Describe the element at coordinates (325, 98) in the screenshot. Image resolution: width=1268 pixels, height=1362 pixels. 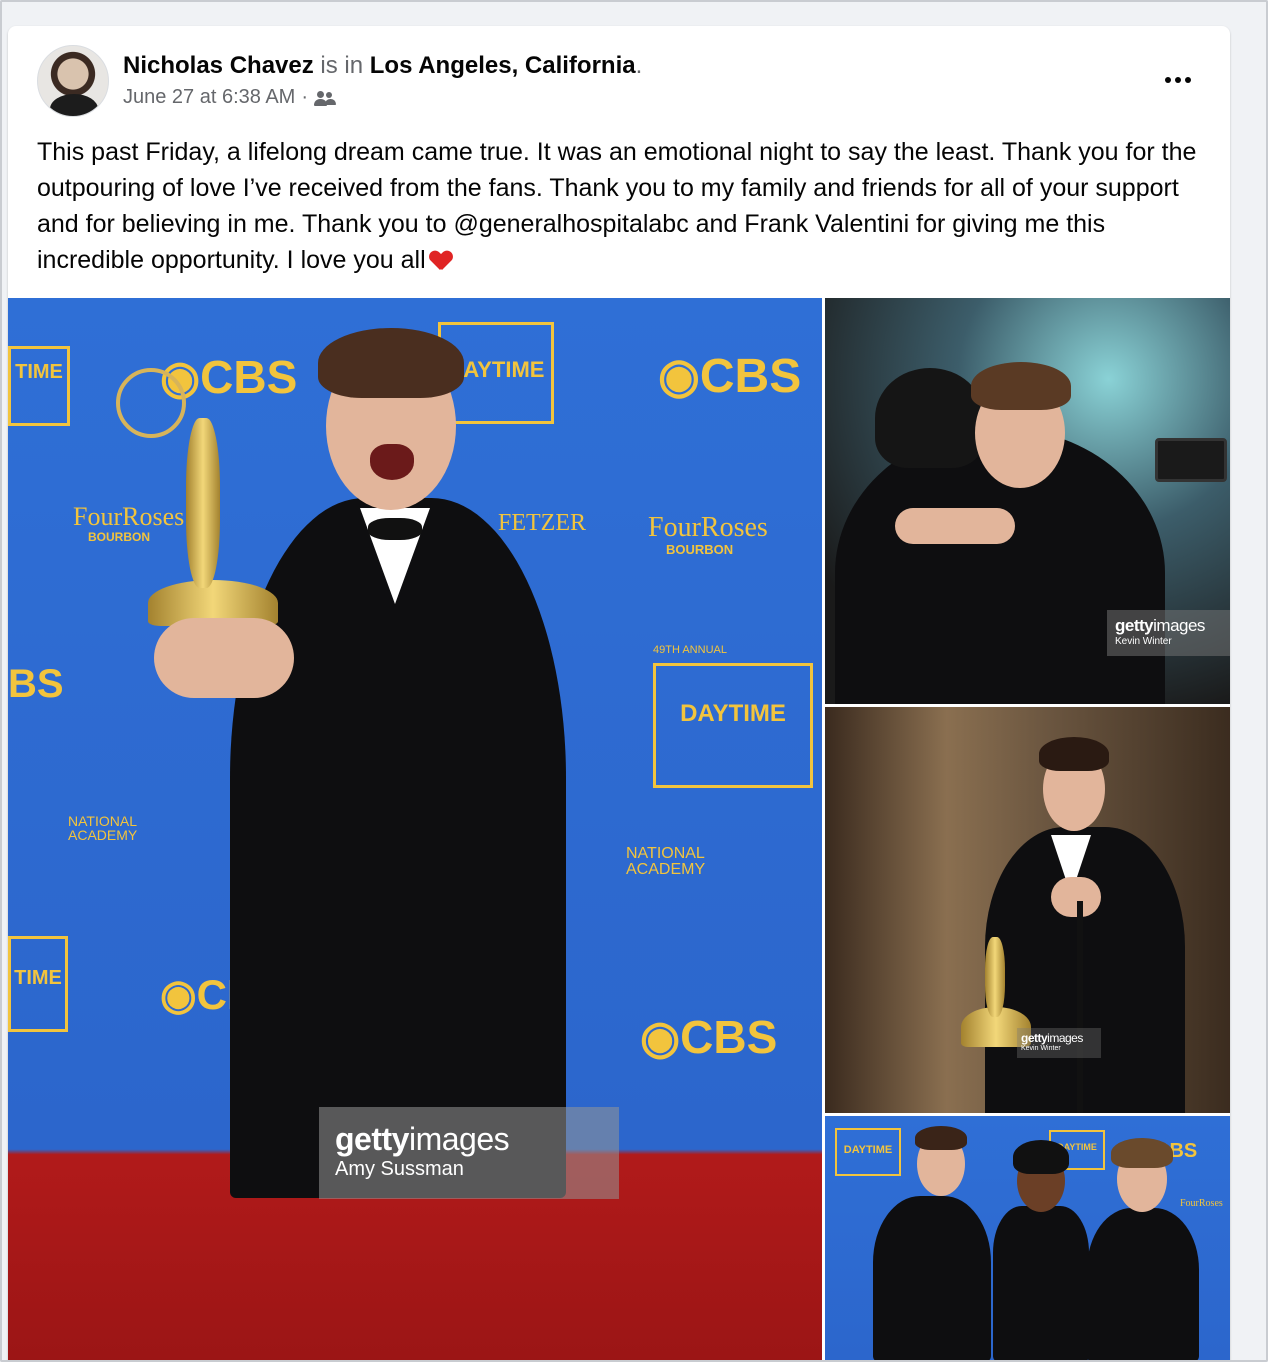
I see `friends-icon` at that location.